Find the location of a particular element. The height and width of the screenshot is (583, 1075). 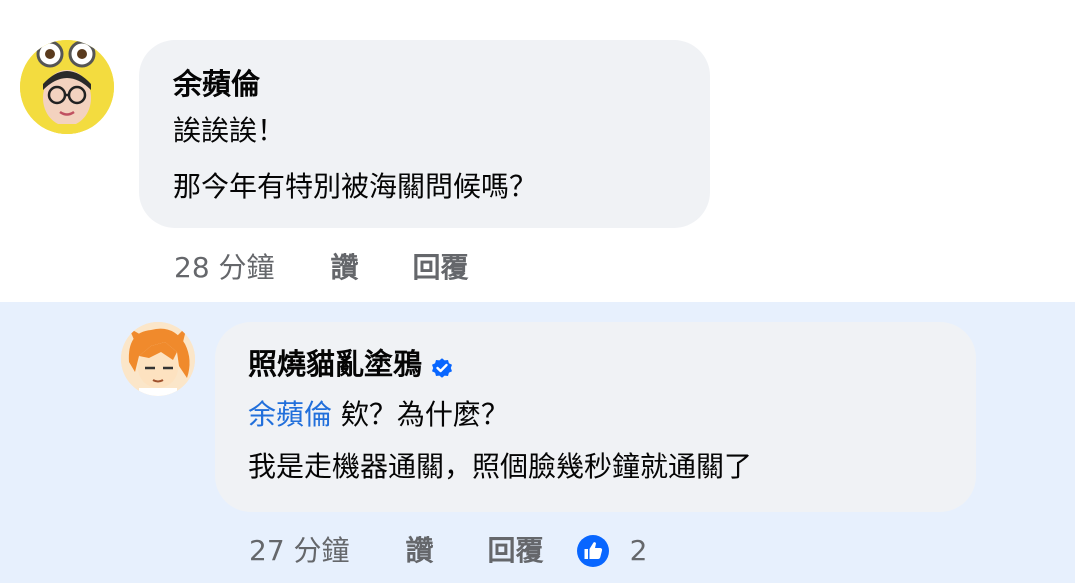

comment-timestamp: 27 分鐘 is located at coordinates (299, 551).